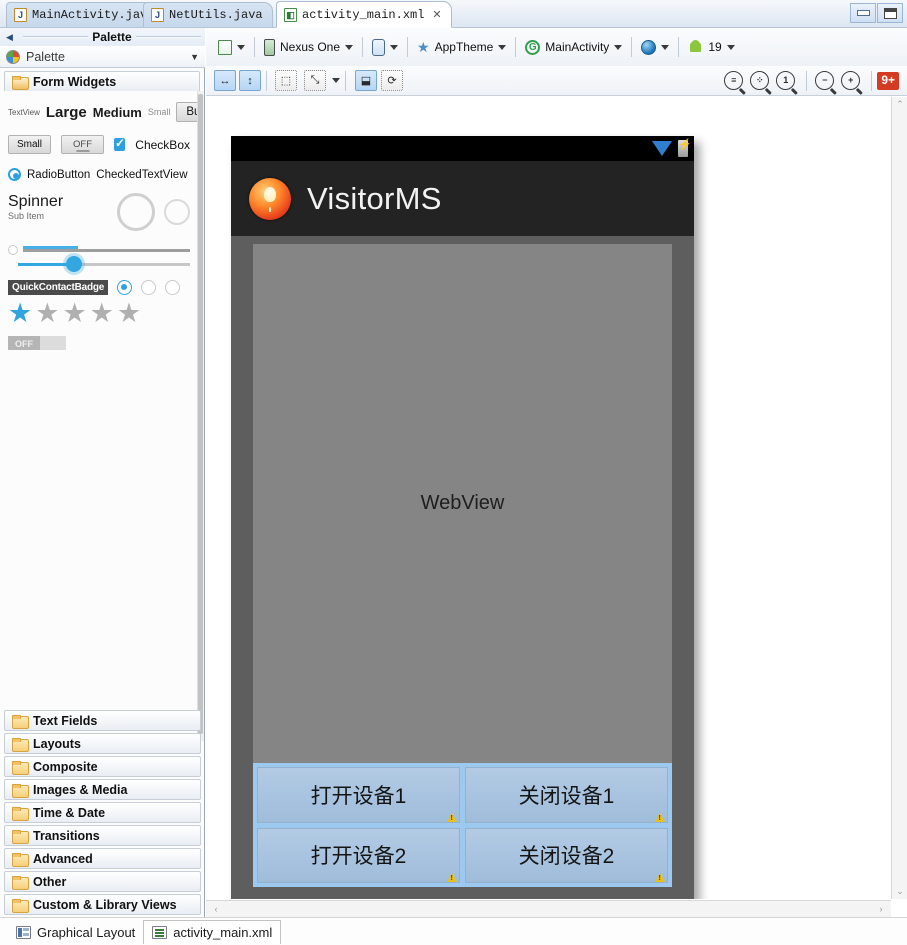 Image resolution: width=907 pixels, height=945 pixels. Describe the element at coordinates (231, 47) in the screenshot. I see `config-chooser-button` at that location.